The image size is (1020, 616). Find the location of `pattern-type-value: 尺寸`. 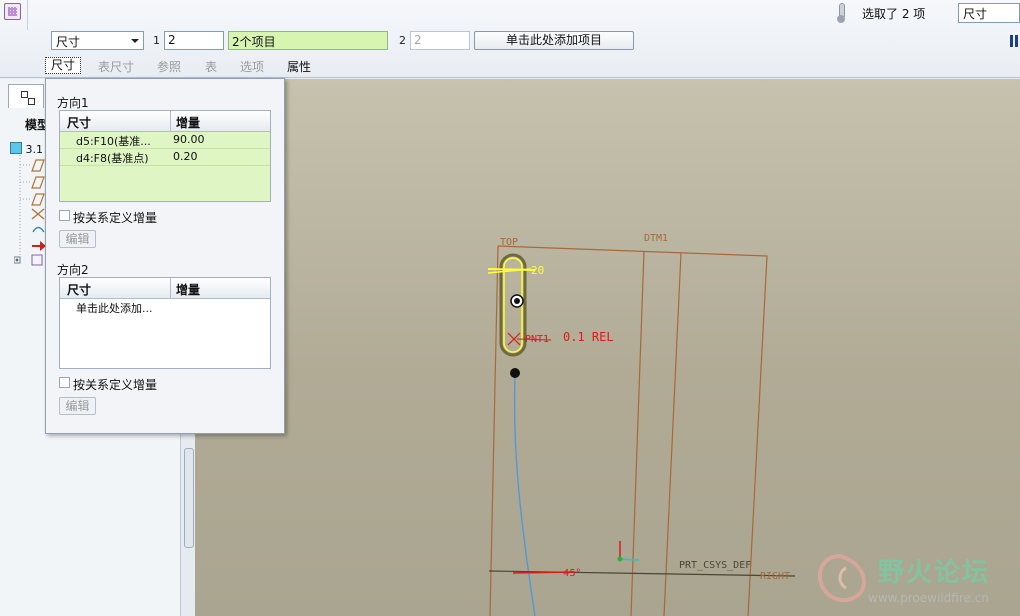

pattern-type-value: 尺寸 is located at coordinates (68, 42).